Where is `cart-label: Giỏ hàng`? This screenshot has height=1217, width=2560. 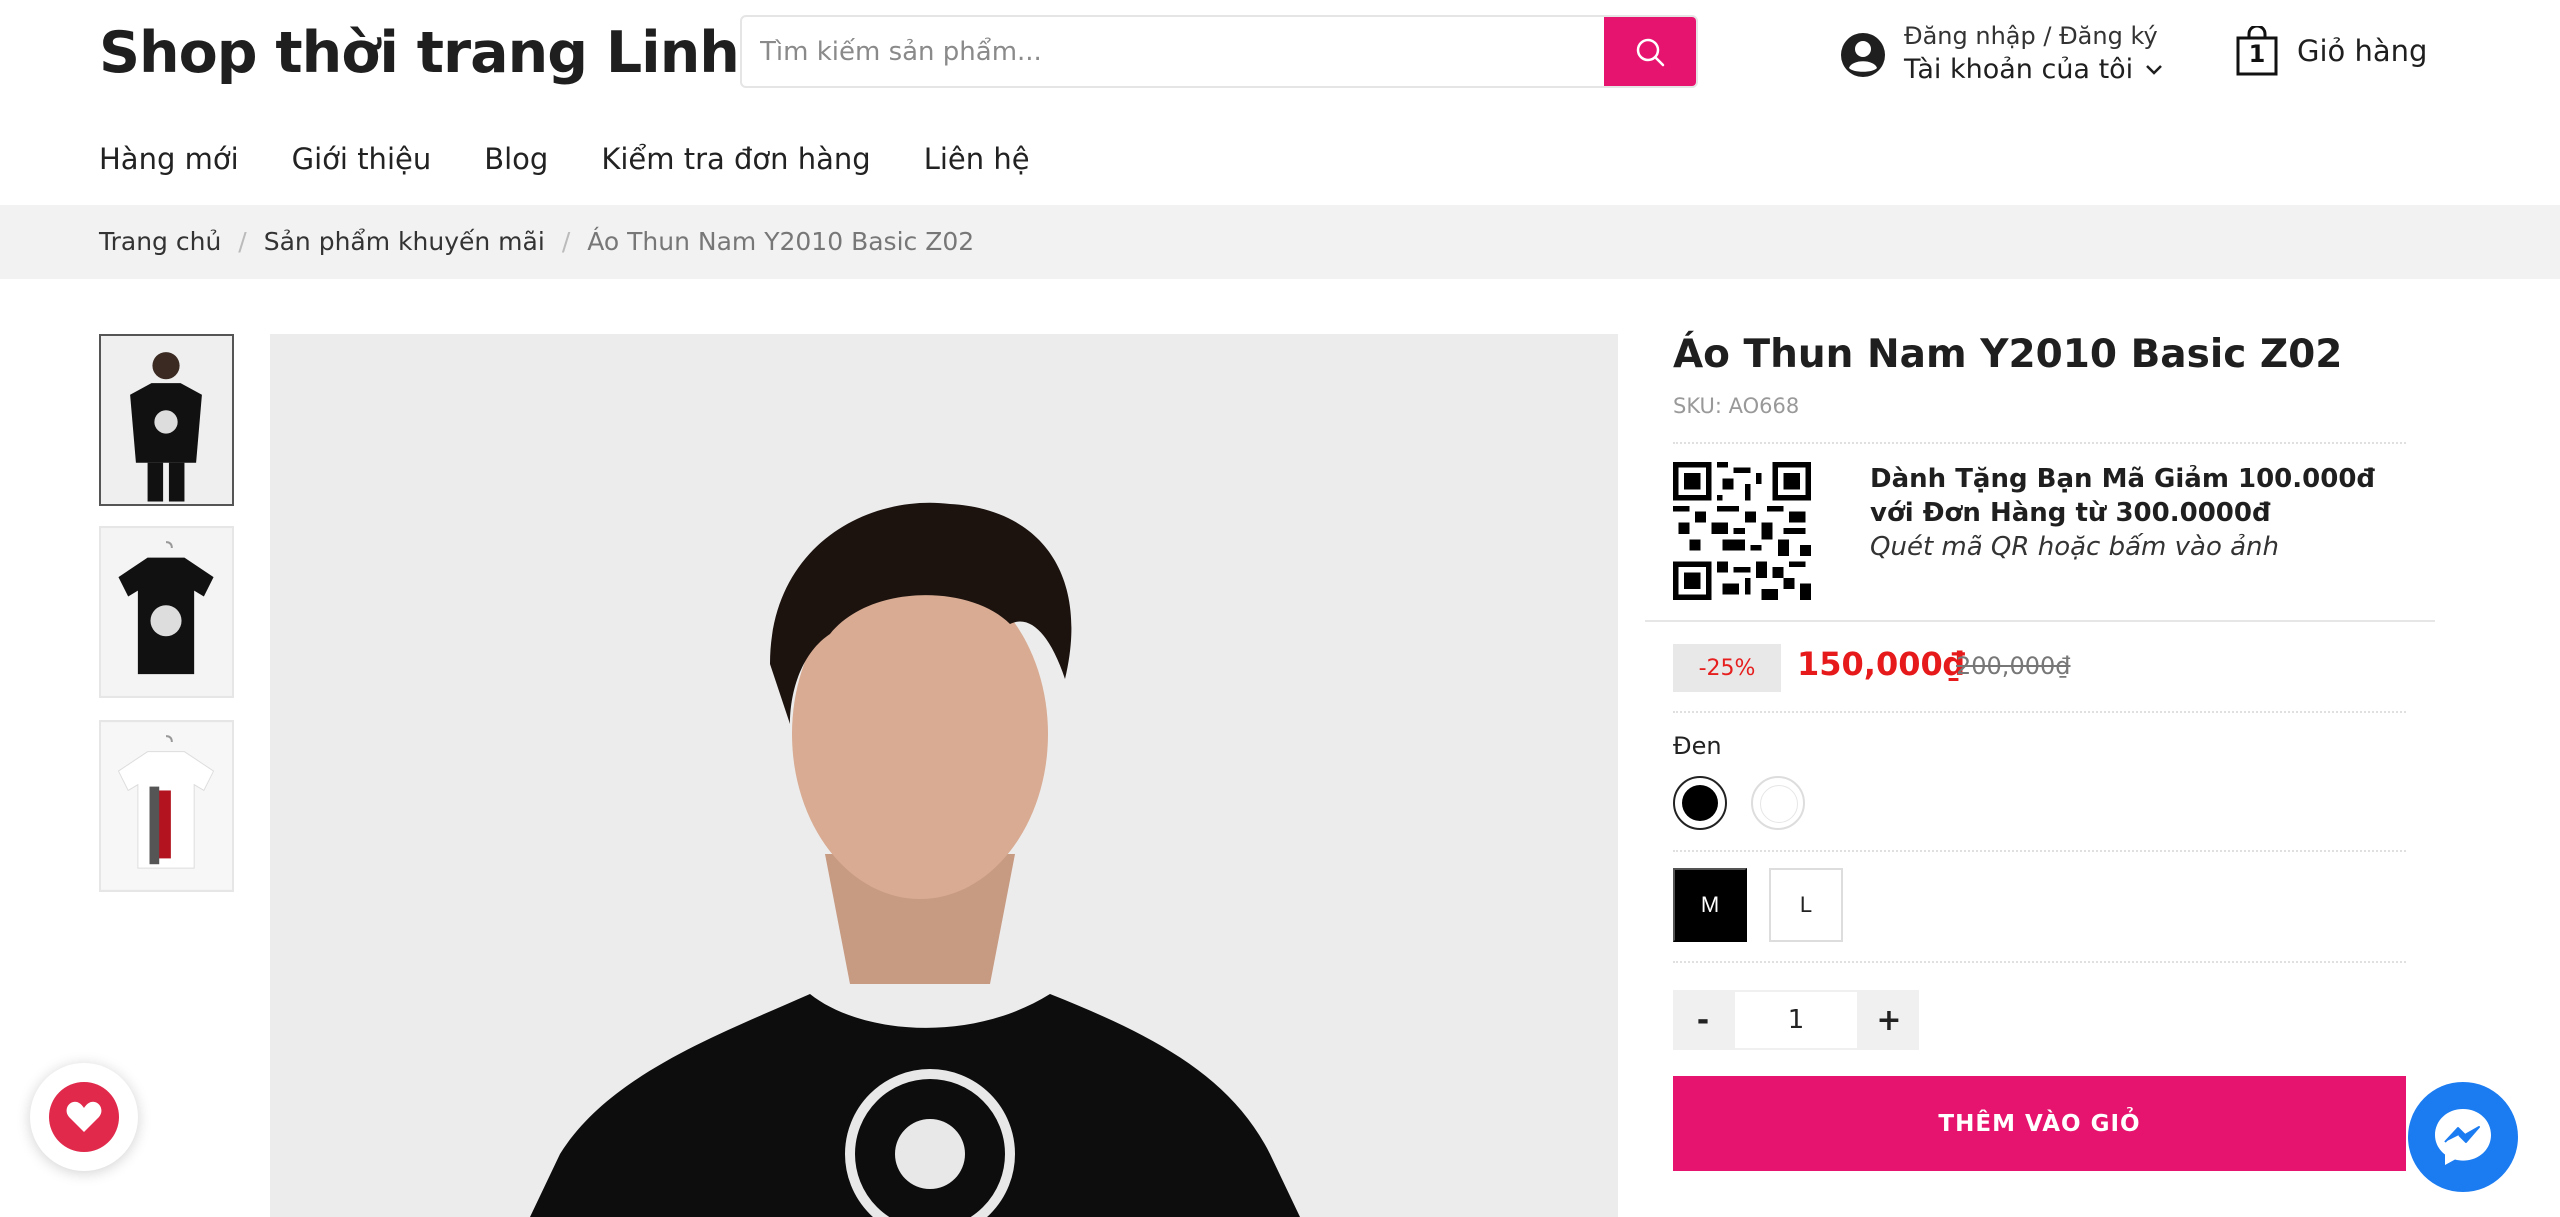
cart-label: Giỏ hàng is located at coordinates (2362, 51).